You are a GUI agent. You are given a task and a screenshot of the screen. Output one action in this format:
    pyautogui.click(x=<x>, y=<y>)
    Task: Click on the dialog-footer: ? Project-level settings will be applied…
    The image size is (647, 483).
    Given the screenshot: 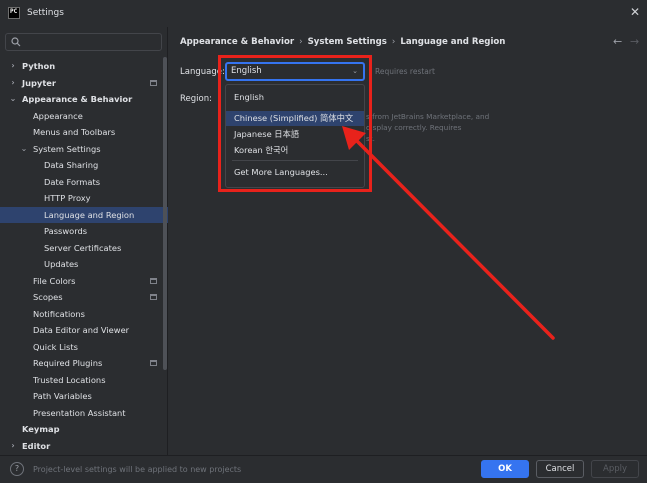 What is the action you would take?
    pyautogui.click(x=323, y=469)
    